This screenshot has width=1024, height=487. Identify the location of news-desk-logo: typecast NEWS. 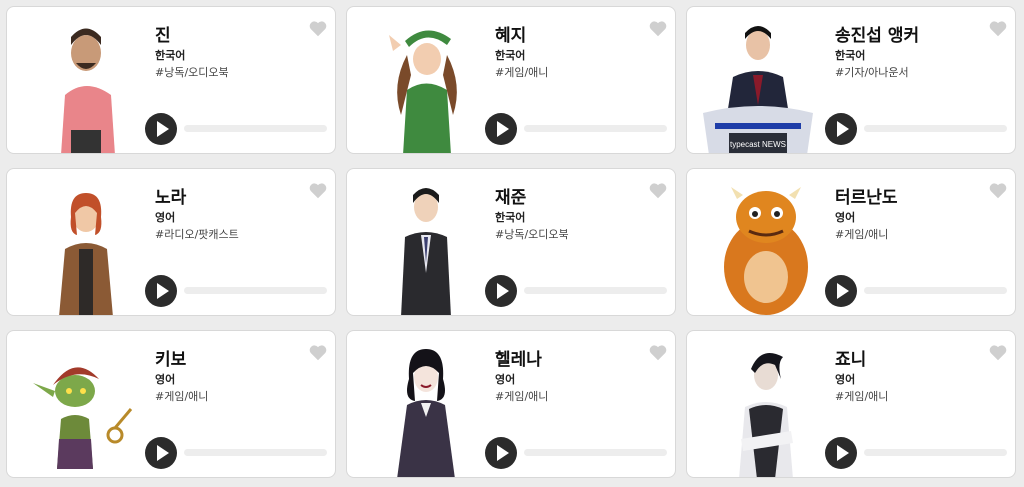
(758, 144).